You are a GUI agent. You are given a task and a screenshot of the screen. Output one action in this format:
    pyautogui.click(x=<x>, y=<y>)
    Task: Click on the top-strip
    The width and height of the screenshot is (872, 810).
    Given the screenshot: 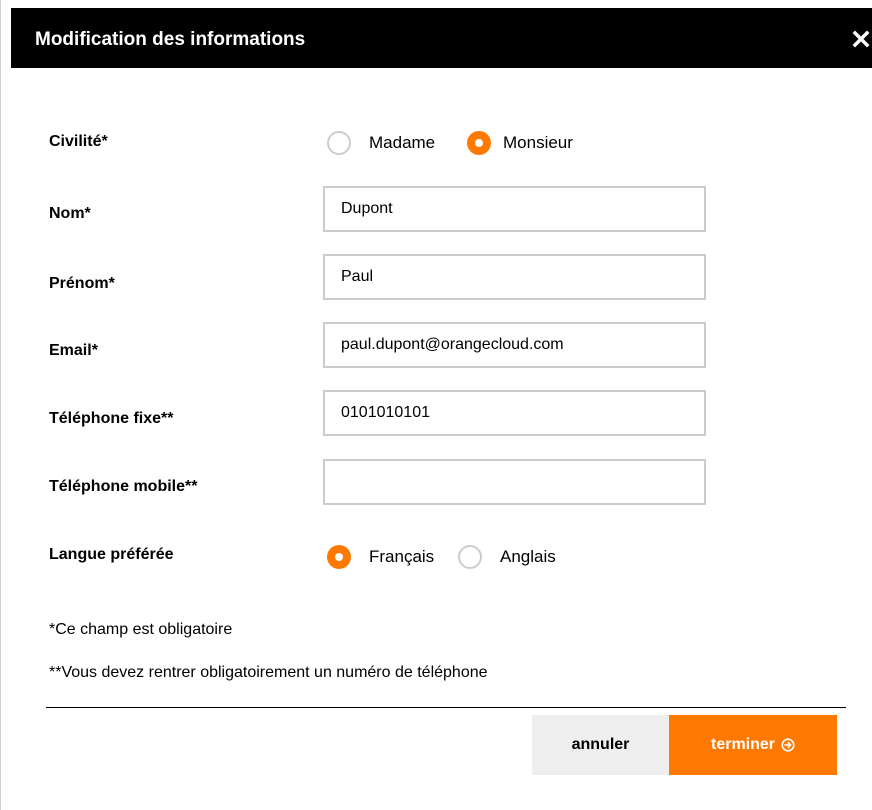 What is the action you would take?
    pyautogui.click(x=436, y=4)
    